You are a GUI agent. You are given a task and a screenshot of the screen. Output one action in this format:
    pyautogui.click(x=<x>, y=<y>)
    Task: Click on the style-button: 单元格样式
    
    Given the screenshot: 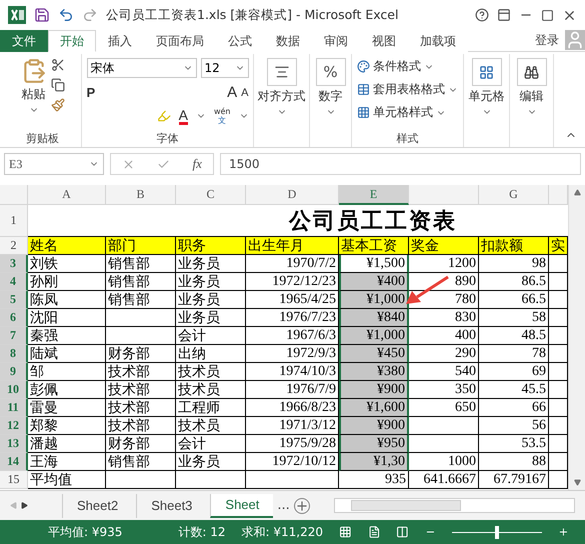 What is the action you would take?
    pyautogui.click(x=403, y=112)
    